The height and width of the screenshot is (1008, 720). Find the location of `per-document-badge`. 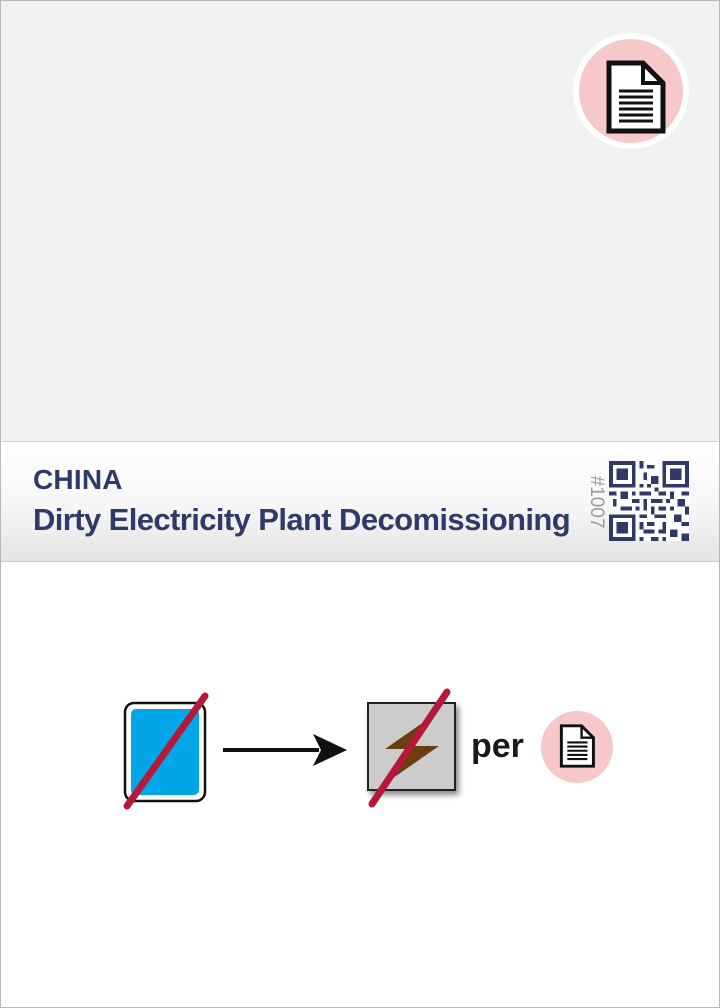

per-document-badge is located at coordinates (577, 747).